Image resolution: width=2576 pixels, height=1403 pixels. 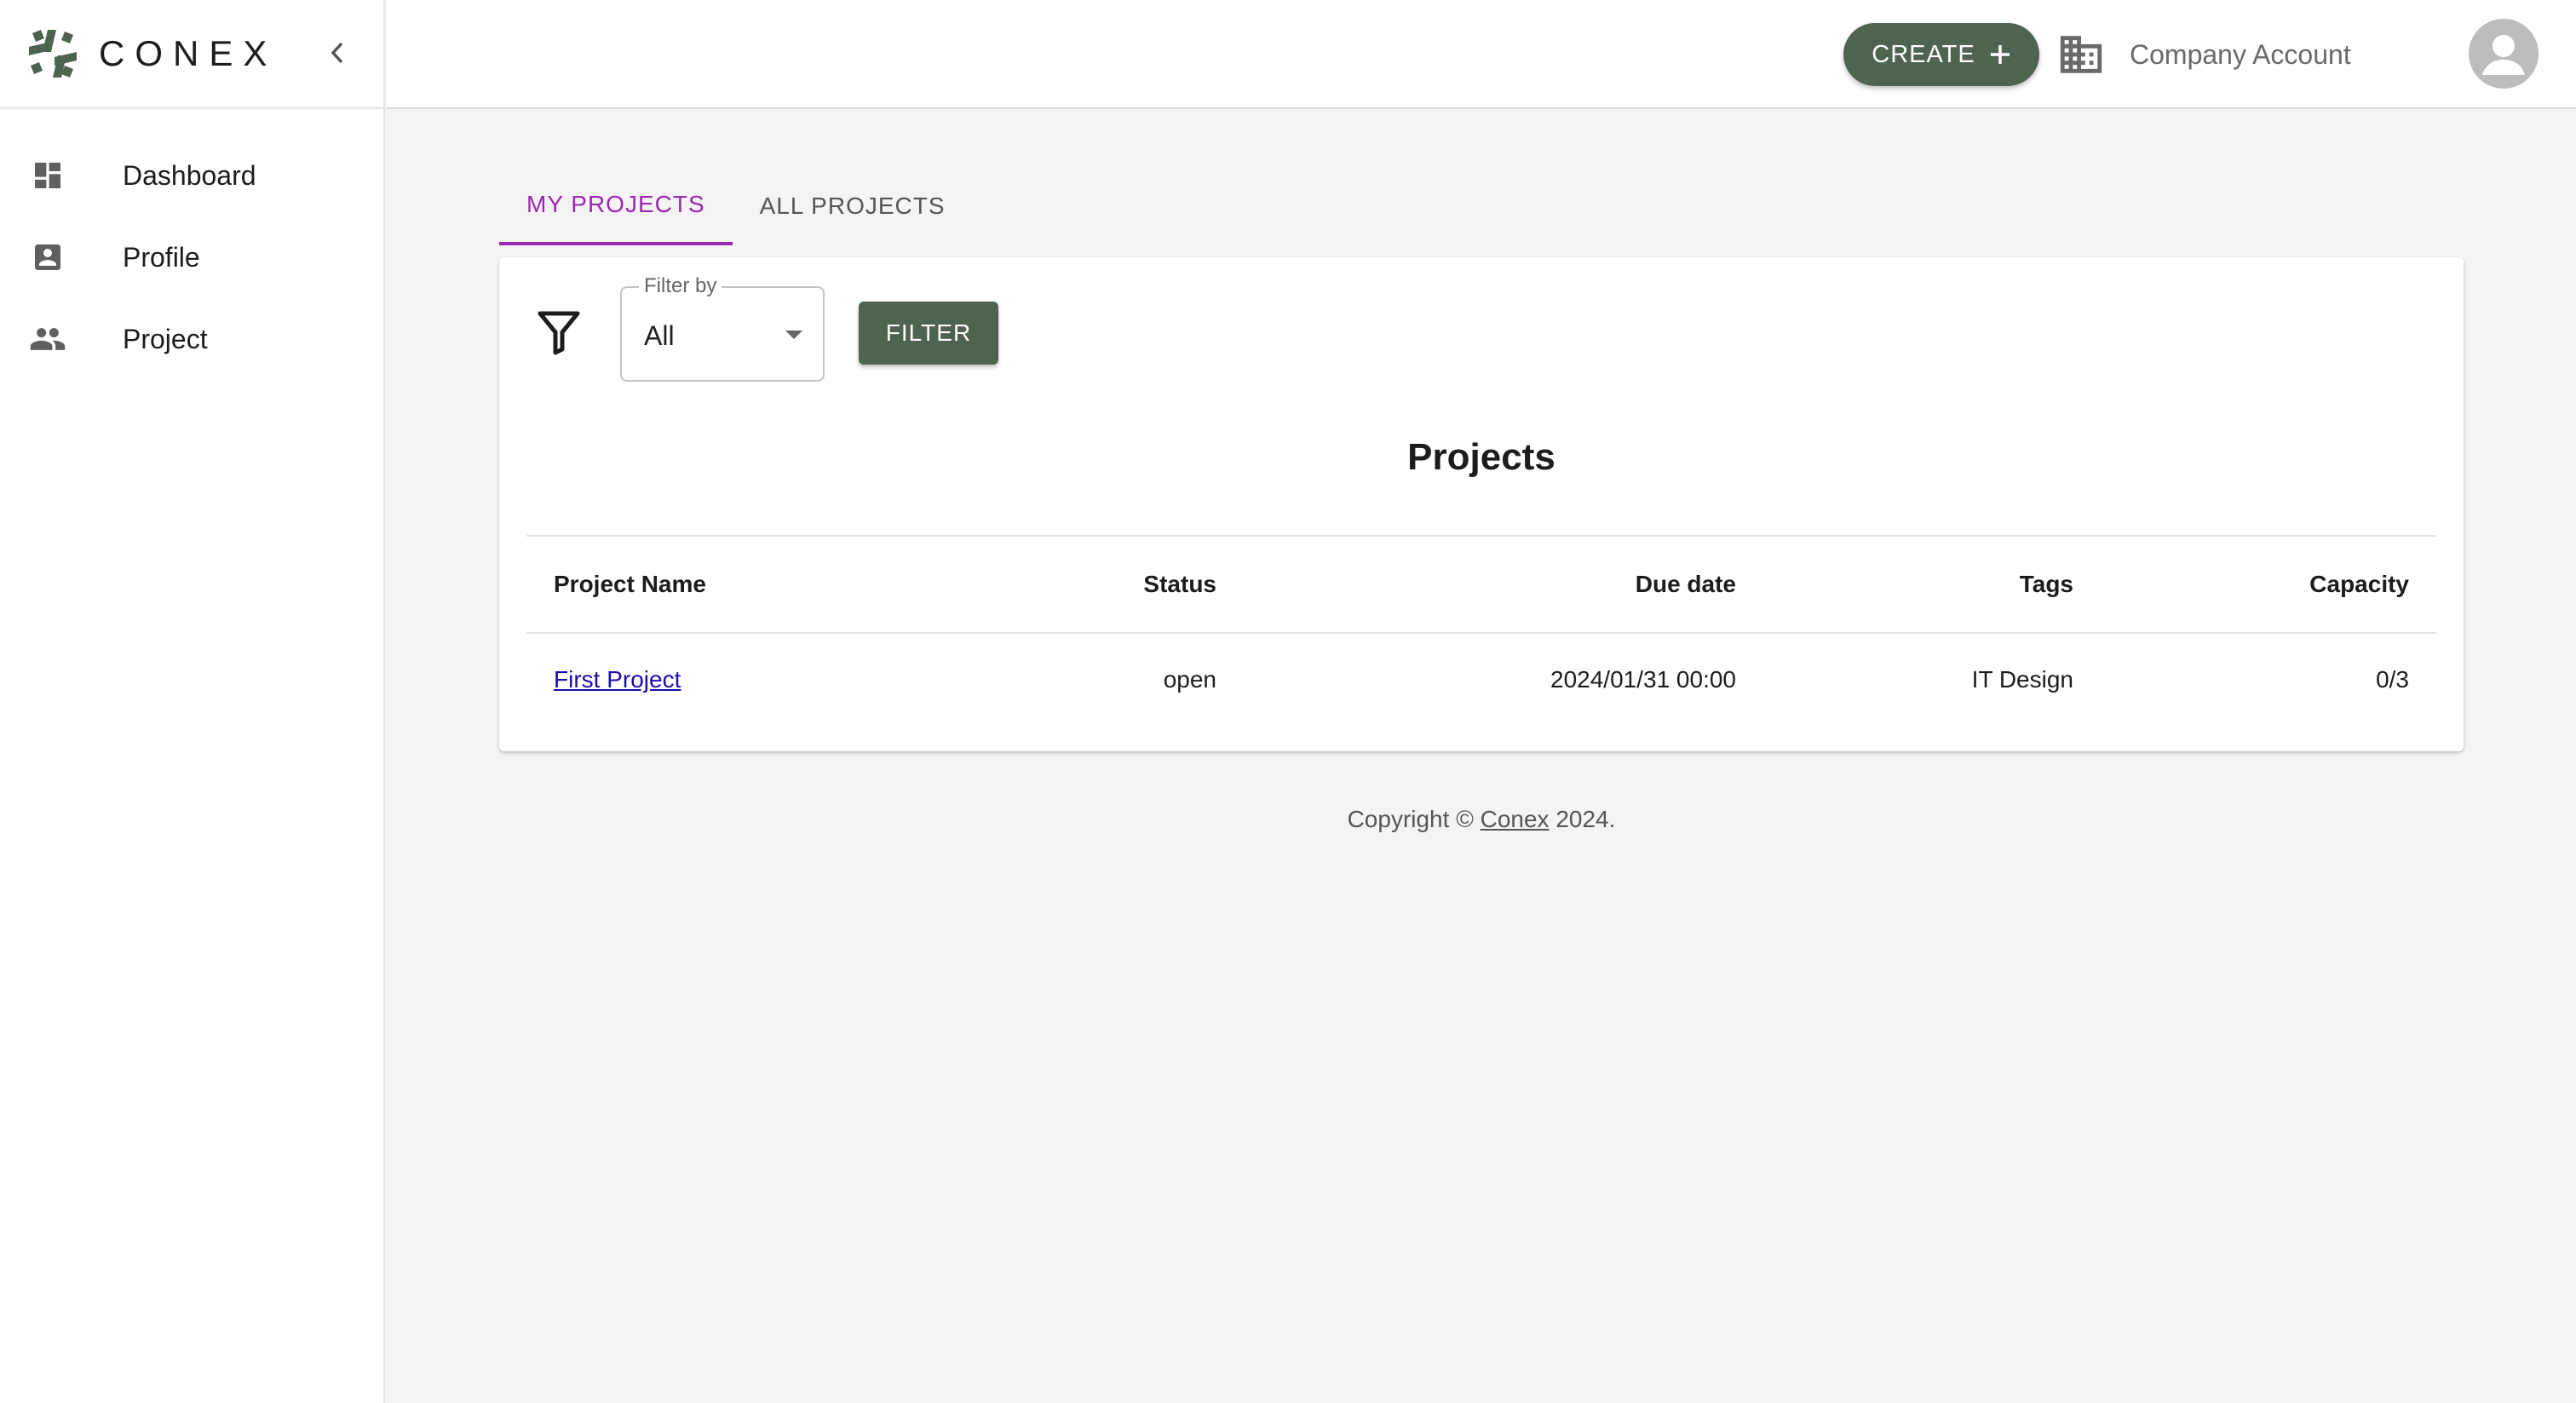 What do you see at coordinates (1516, 819) in the screenshot?
I see `conex-link: Conex` at bounding box center [1516, 819].